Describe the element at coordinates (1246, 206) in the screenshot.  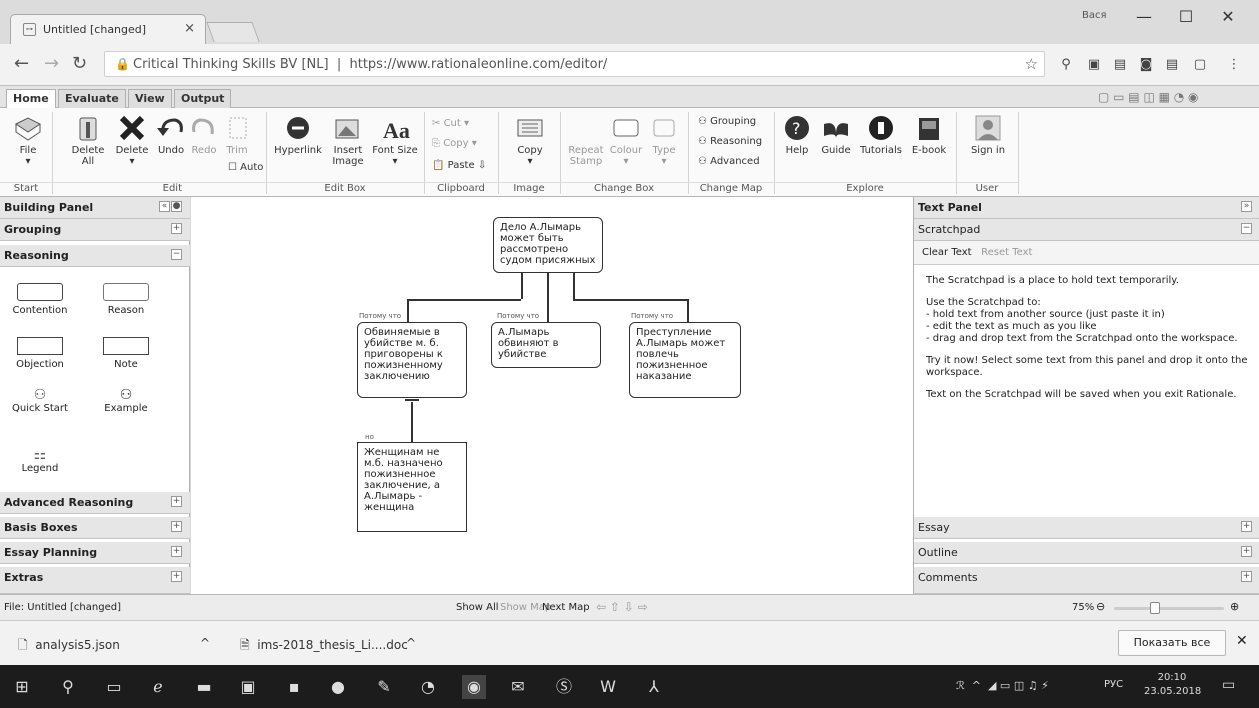
I see `collapse-panel-icon: »` at that location.